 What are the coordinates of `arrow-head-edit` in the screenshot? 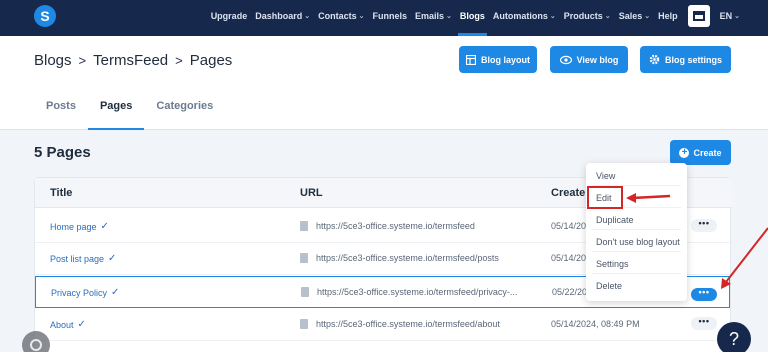 It's located at (631, 198).